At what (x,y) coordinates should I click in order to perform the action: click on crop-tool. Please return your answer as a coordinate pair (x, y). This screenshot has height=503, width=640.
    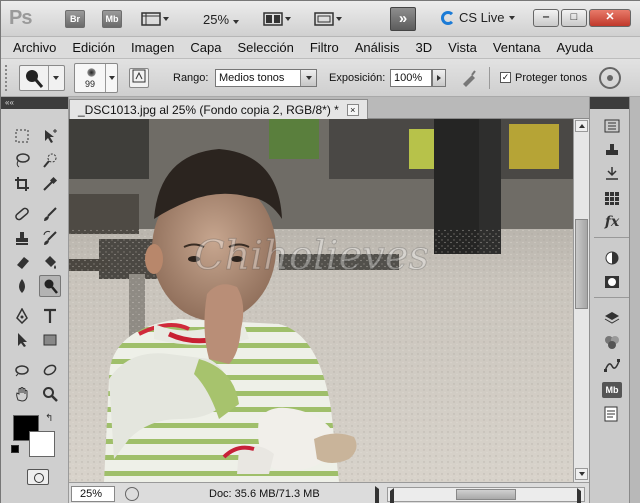
    Looking at the image, I should click on (22, 184).